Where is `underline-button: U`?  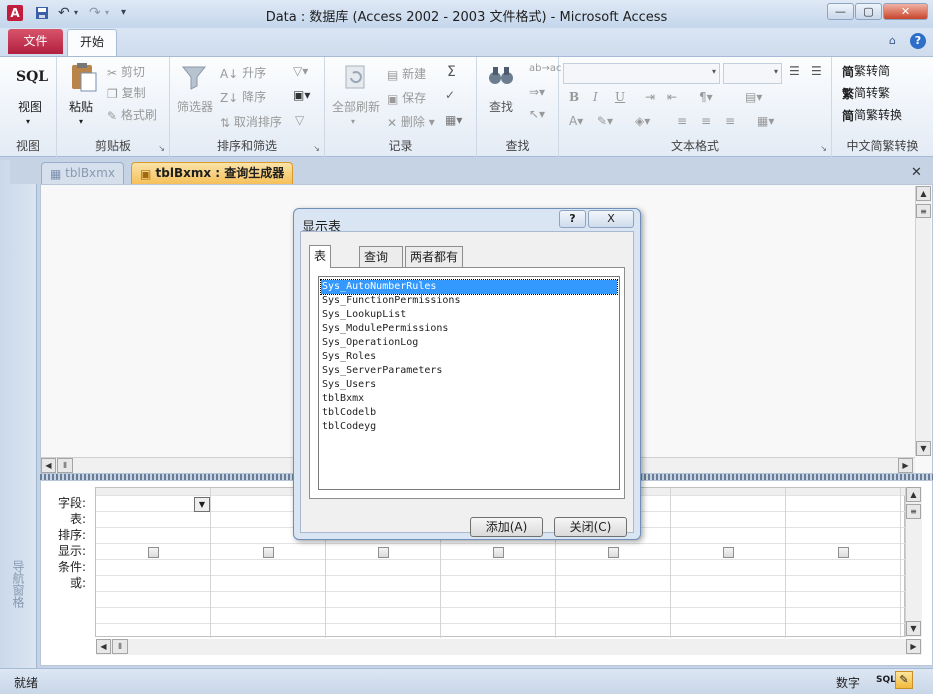
underline-button: U is located at coordinates (620, 97).